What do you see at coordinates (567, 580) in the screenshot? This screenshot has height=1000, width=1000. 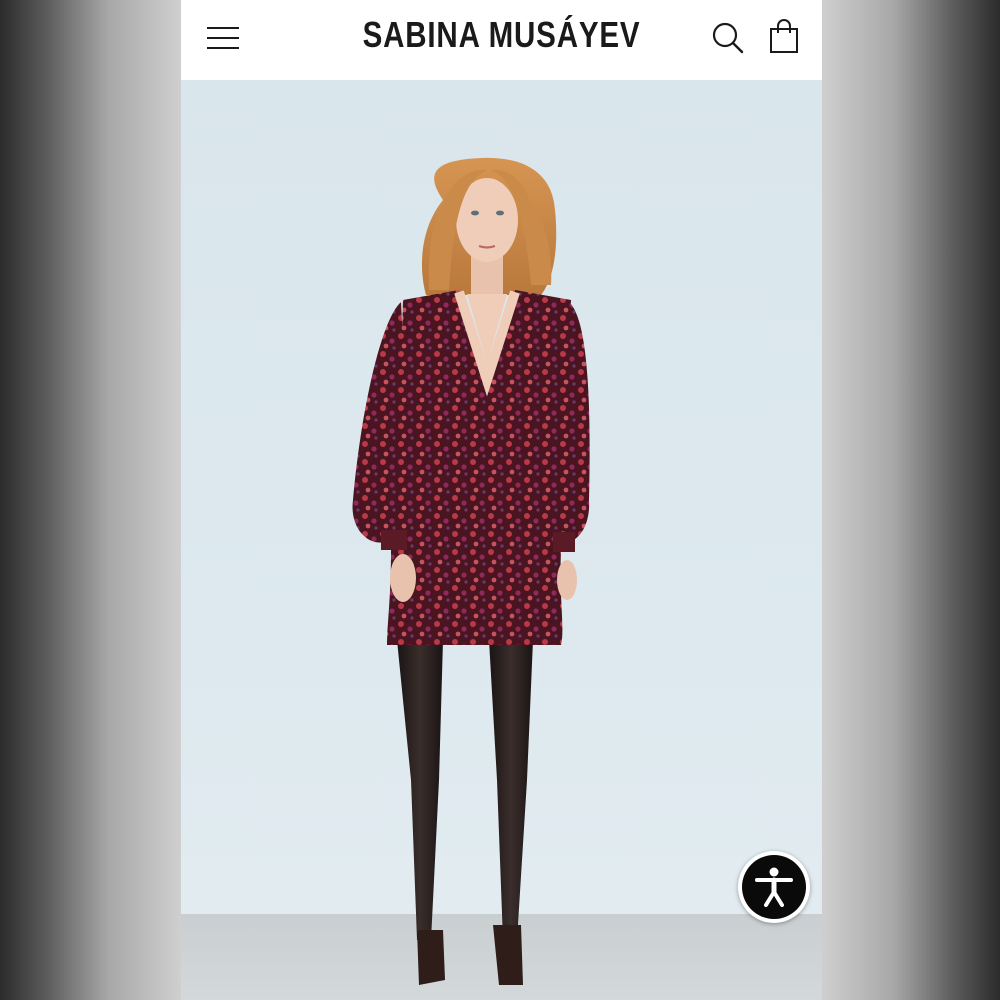 I see `right-hand` at bounding box center [567, 580].